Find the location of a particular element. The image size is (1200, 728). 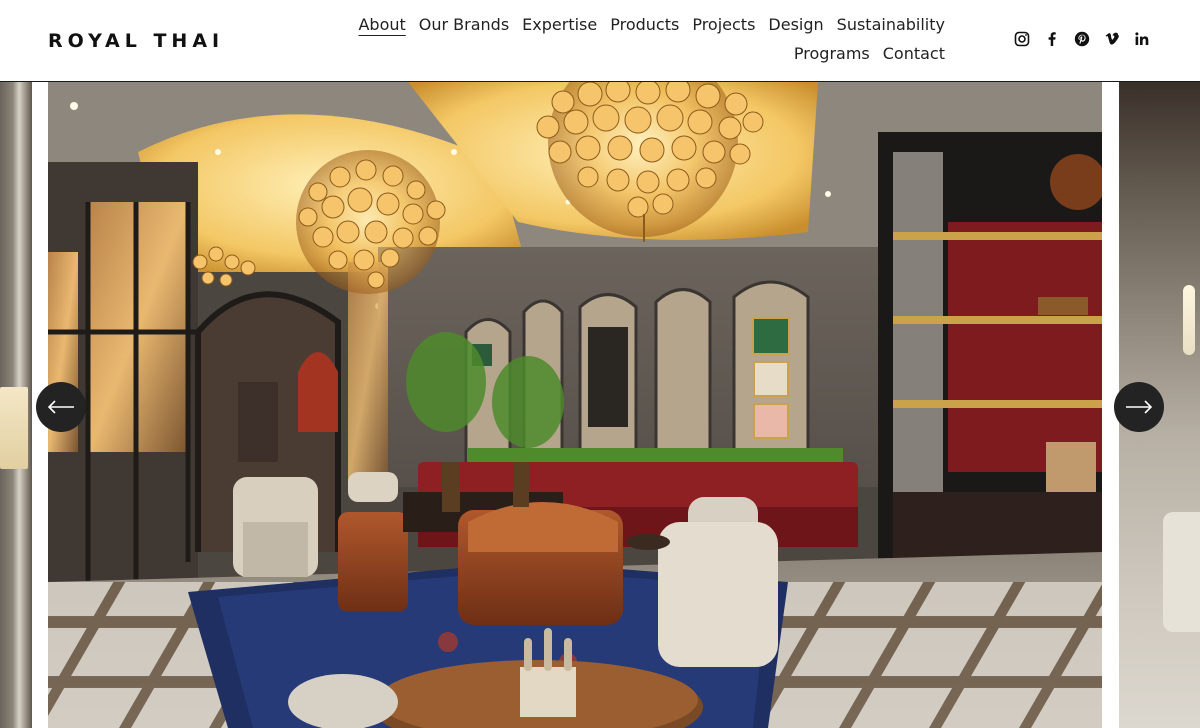

pinterest-icon is located at coordinates (1082, 39).